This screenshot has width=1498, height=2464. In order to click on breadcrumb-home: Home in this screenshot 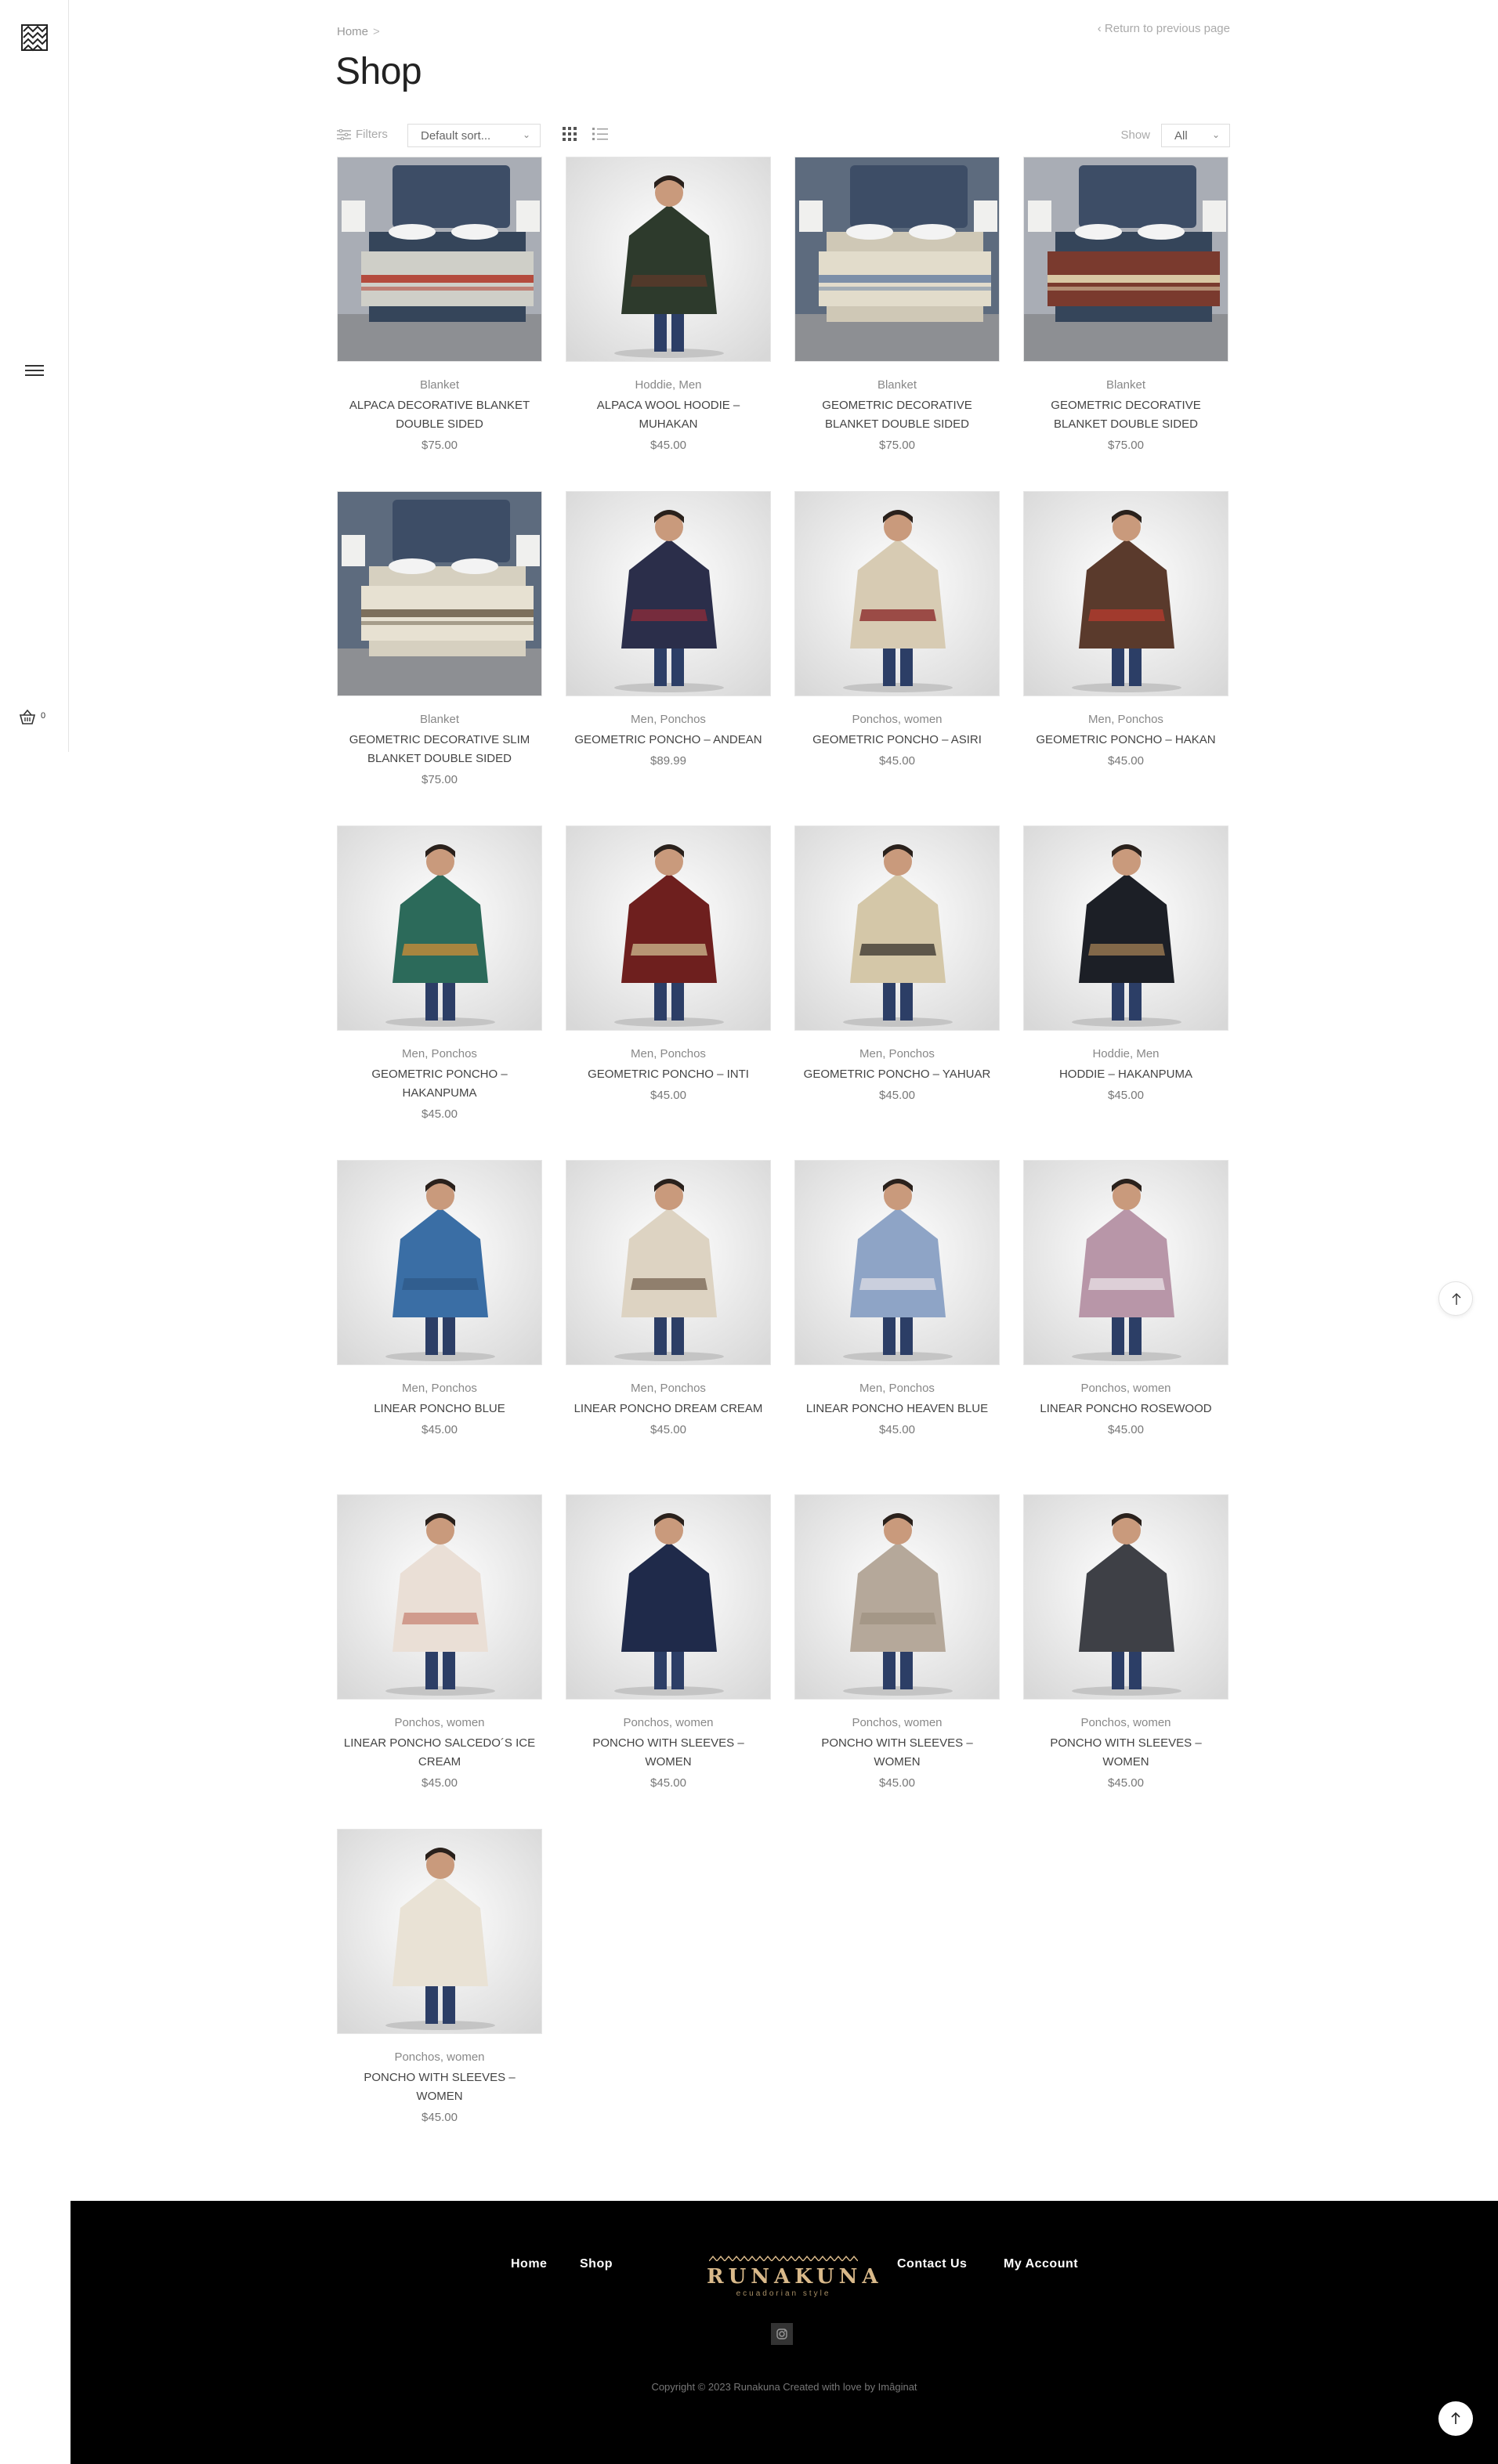, I will do `click(352, 31)`.